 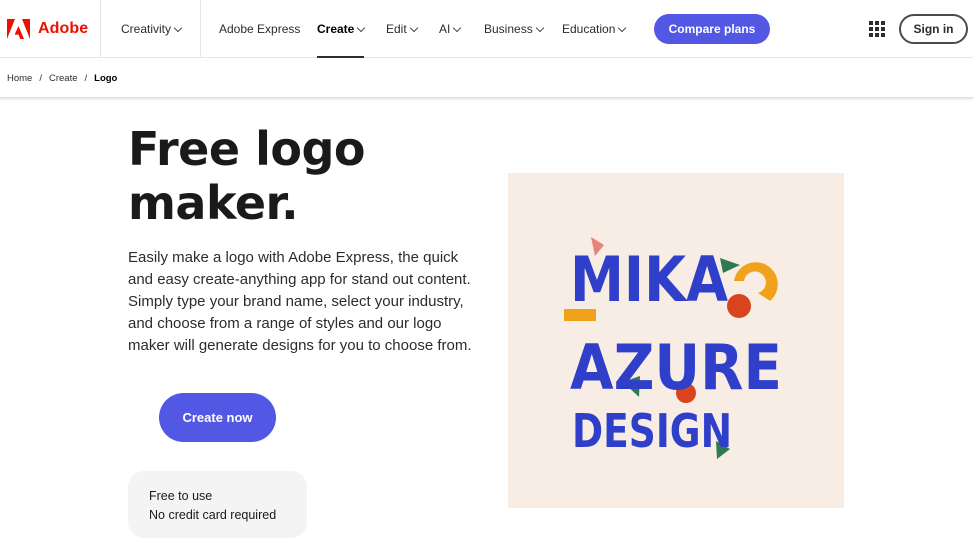 I want to click on nav-create: Create, so click(x=341, y=29).